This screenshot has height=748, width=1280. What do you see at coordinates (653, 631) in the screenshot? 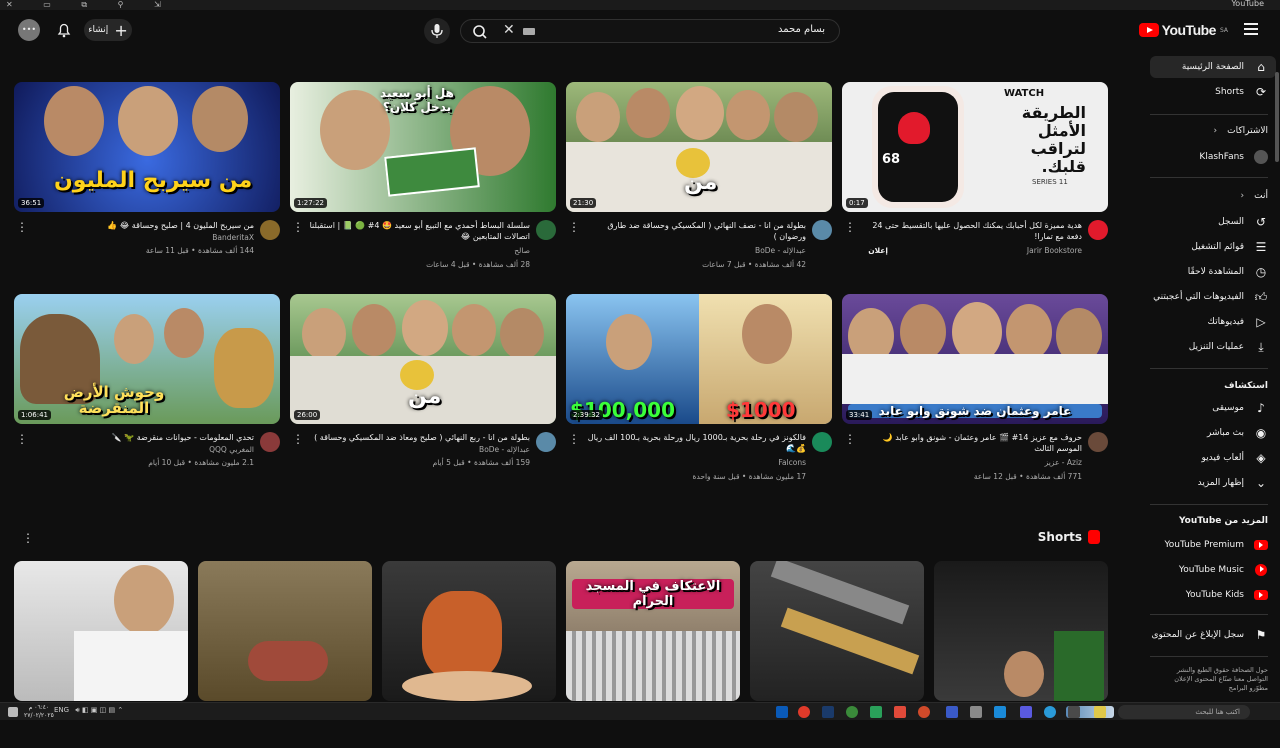
I see `short-card: الاعتكاف في المسجد الحرام` at bounding box center [653, 631].